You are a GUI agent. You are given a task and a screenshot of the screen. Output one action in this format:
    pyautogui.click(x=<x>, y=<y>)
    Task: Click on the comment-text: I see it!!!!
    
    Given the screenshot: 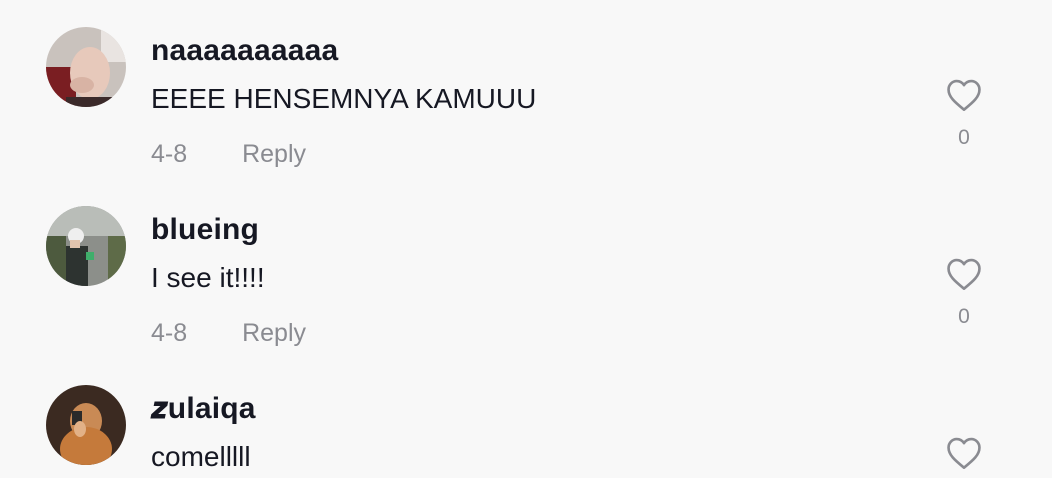 What is the action you would take?
    pyautogui.click(x=208, y=277)
    